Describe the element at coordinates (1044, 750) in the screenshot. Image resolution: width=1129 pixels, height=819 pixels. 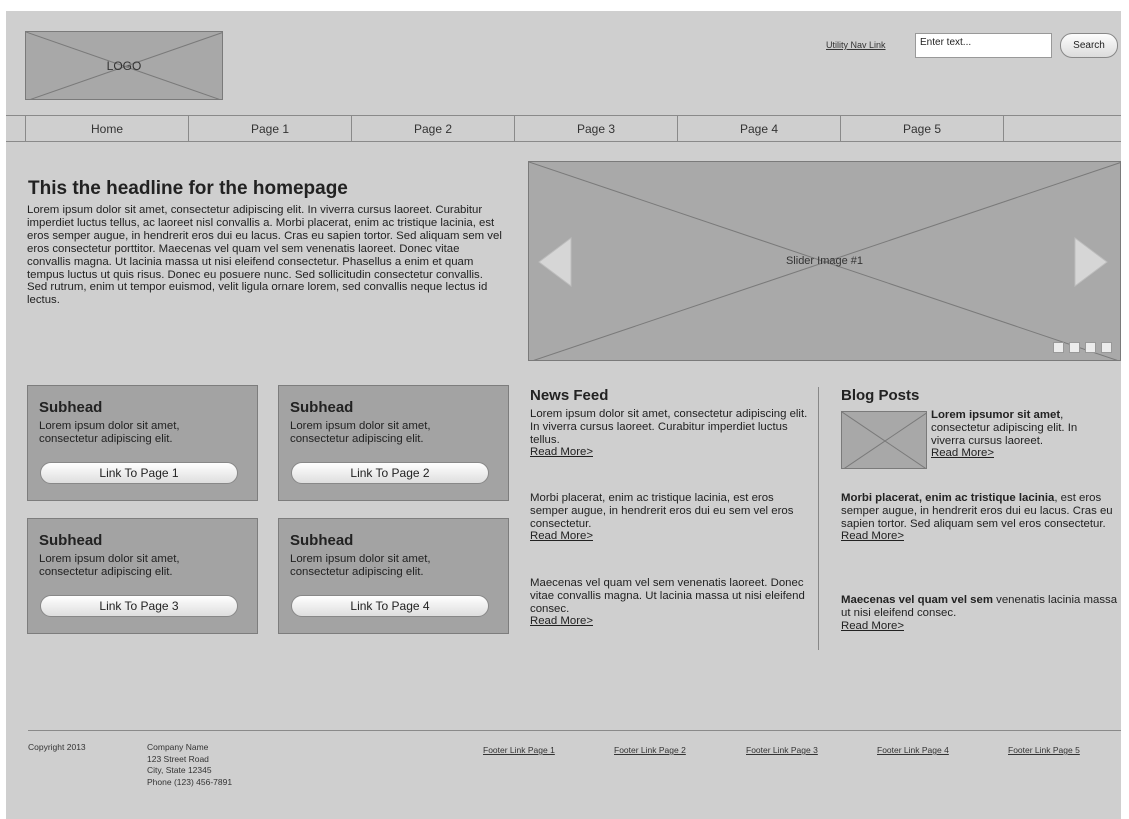
I see `footer-link-page-5: Footer Link Page 5` at that location.